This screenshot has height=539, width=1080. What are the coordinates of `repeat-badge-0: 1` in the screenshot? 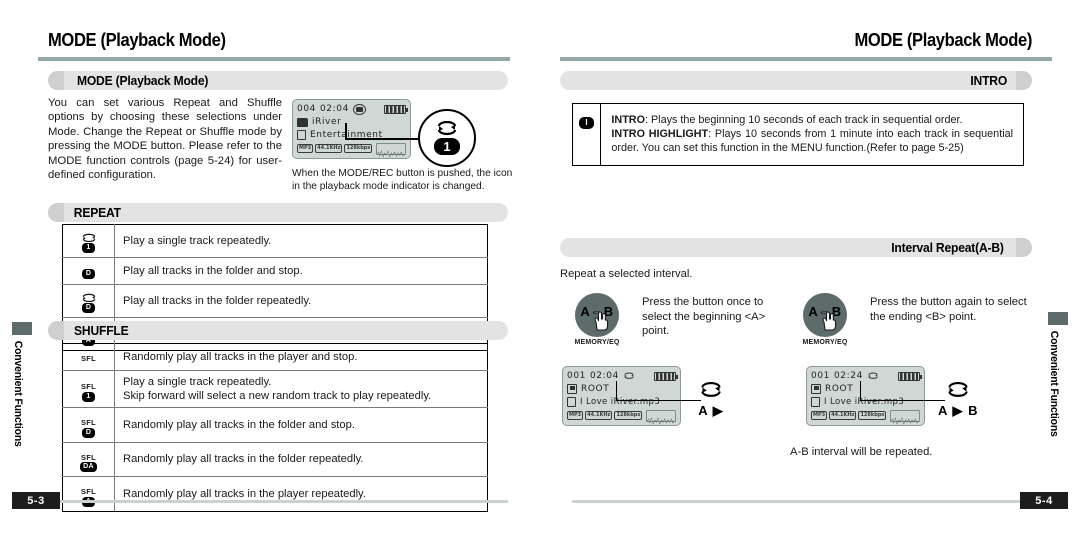 It's located at (88, 248).